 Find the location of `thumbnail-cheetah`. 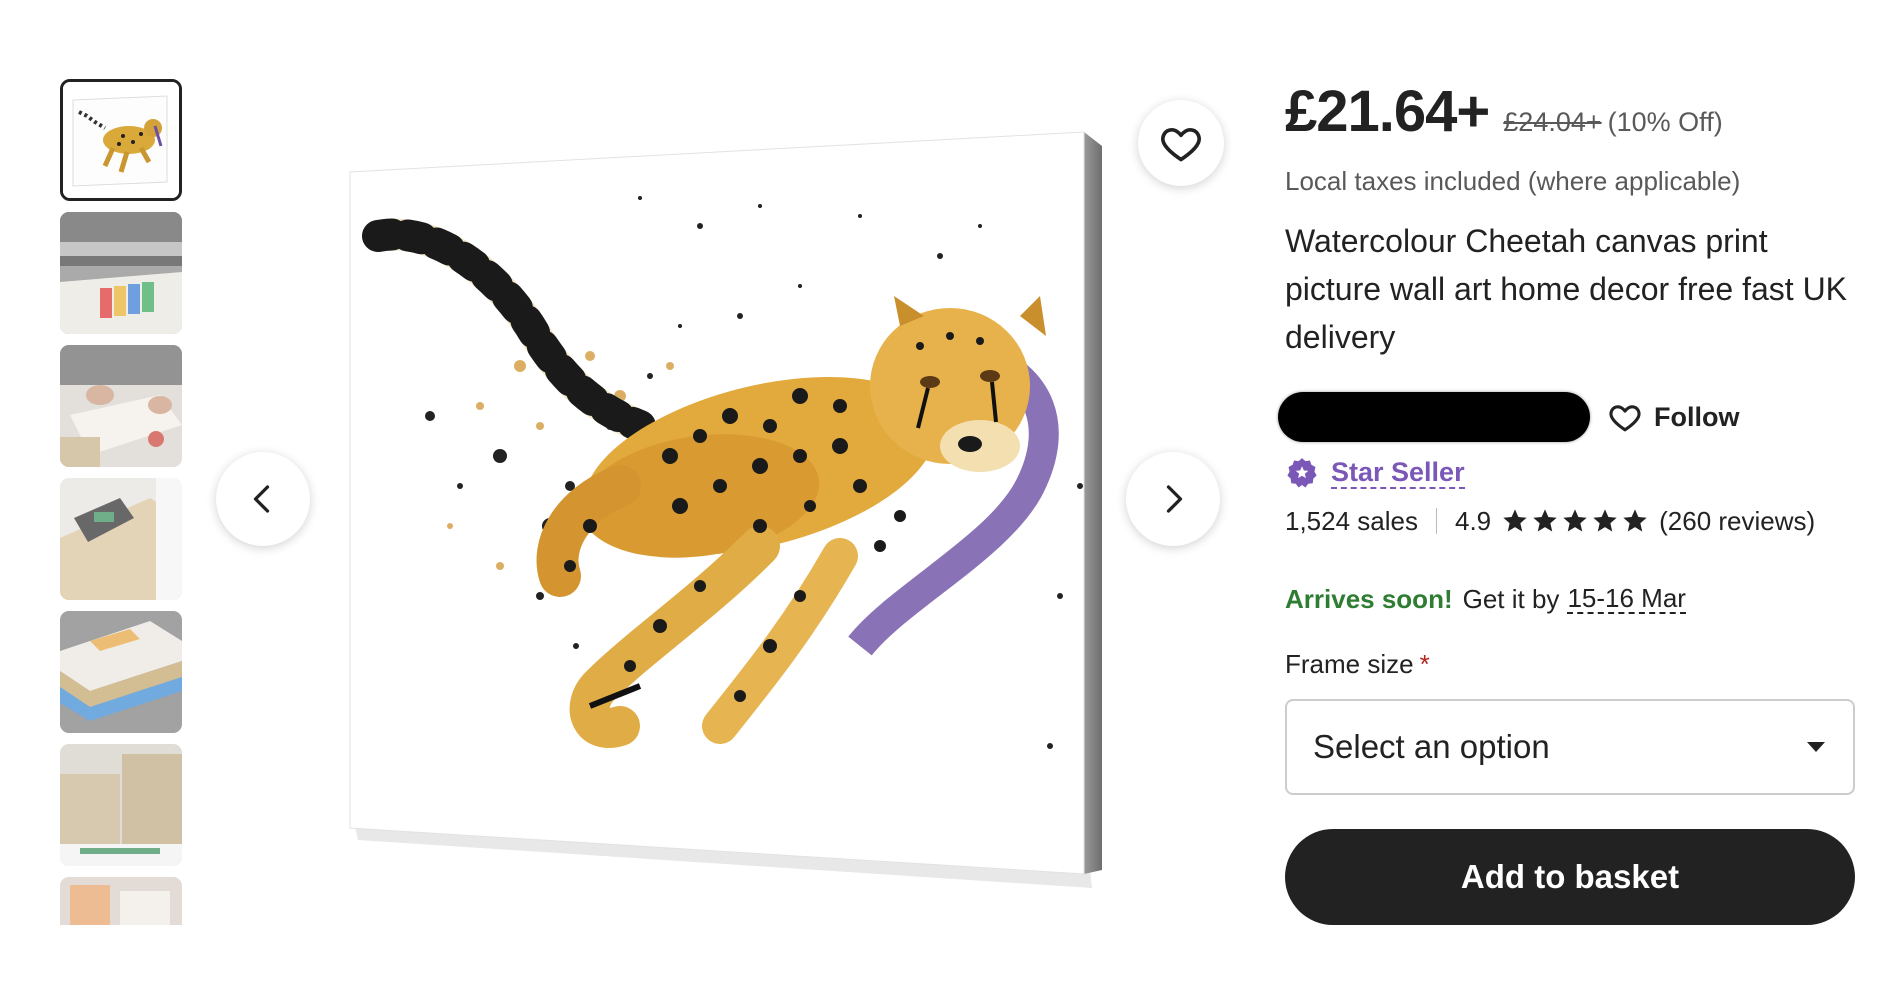

thumbnail-cheetah is located at coordinates (121, 140).